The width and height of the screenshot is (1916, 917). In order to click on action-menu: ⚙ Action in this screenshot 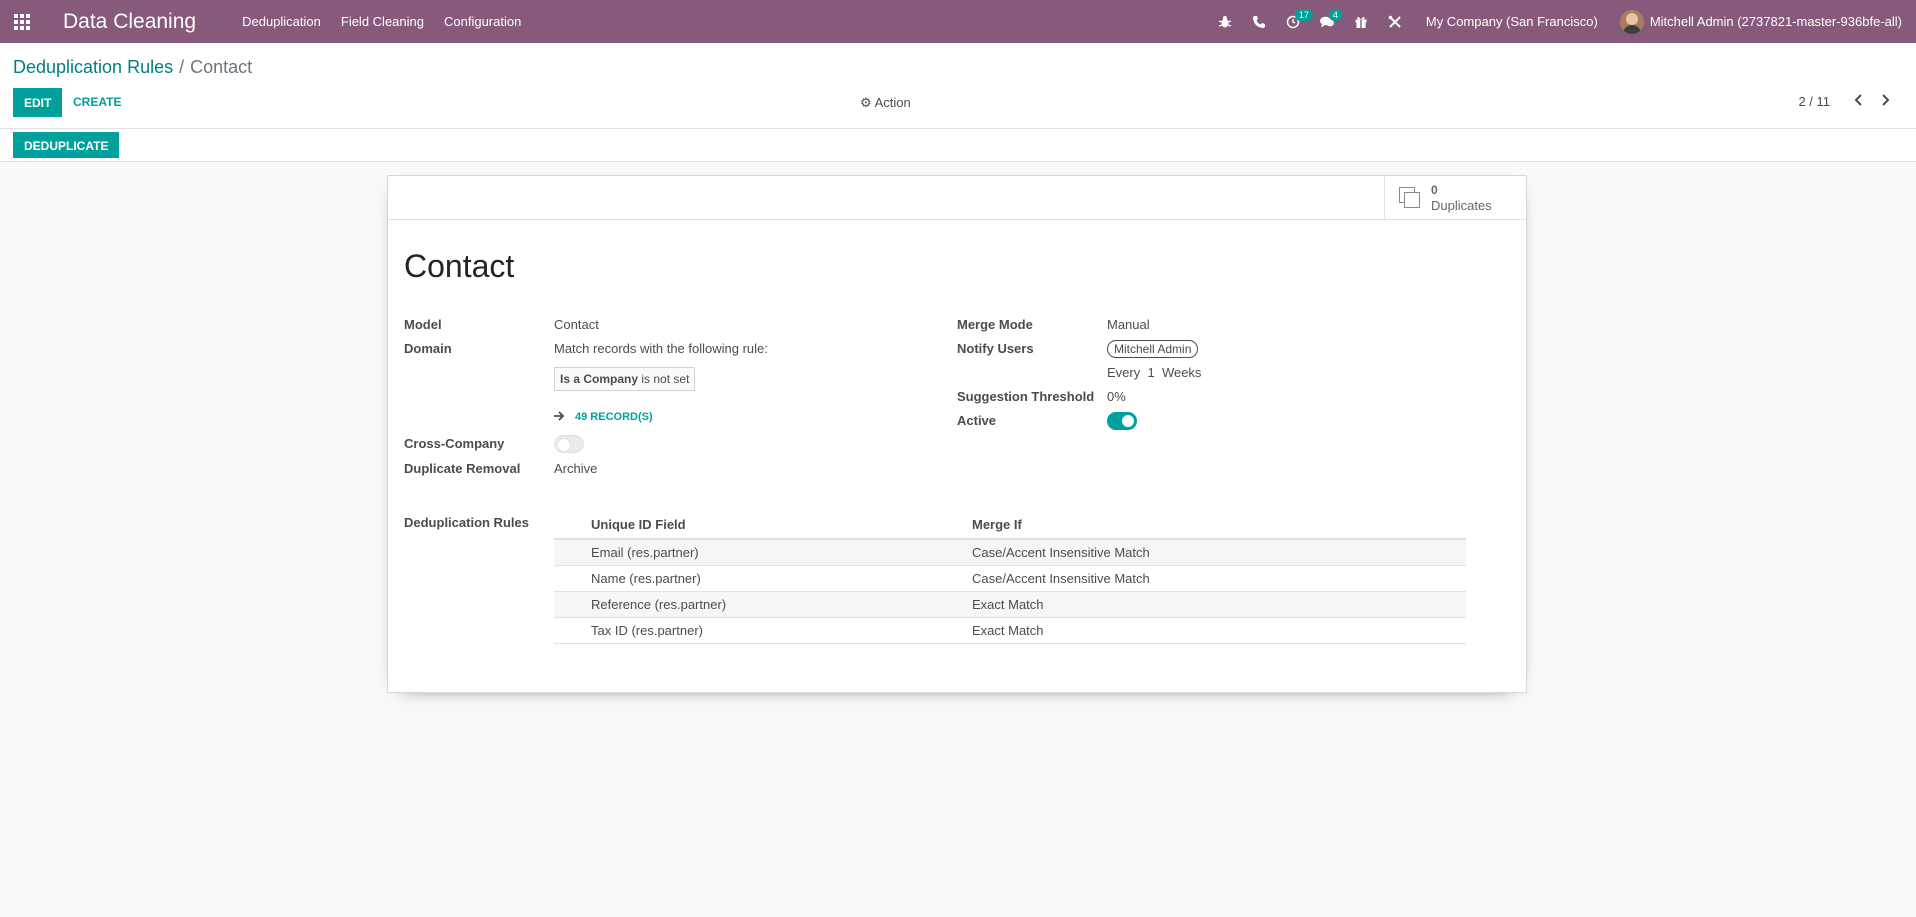, I will do `click(885, 103)`.